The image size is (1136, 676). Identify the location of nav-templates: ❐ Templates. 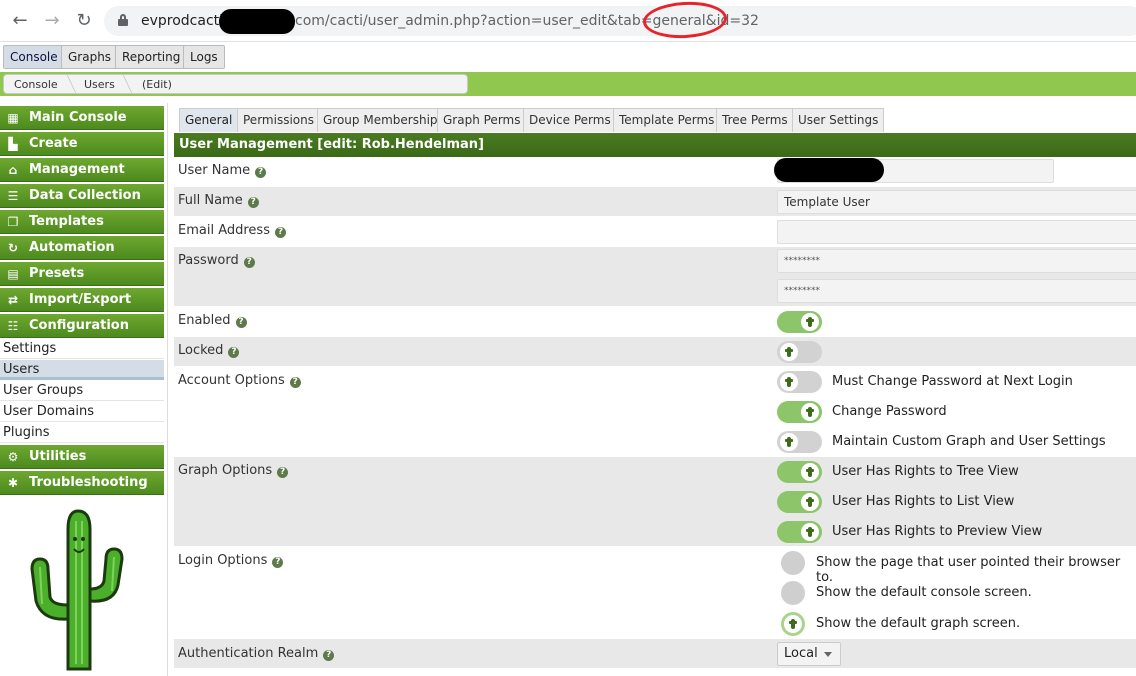
(82, 222).